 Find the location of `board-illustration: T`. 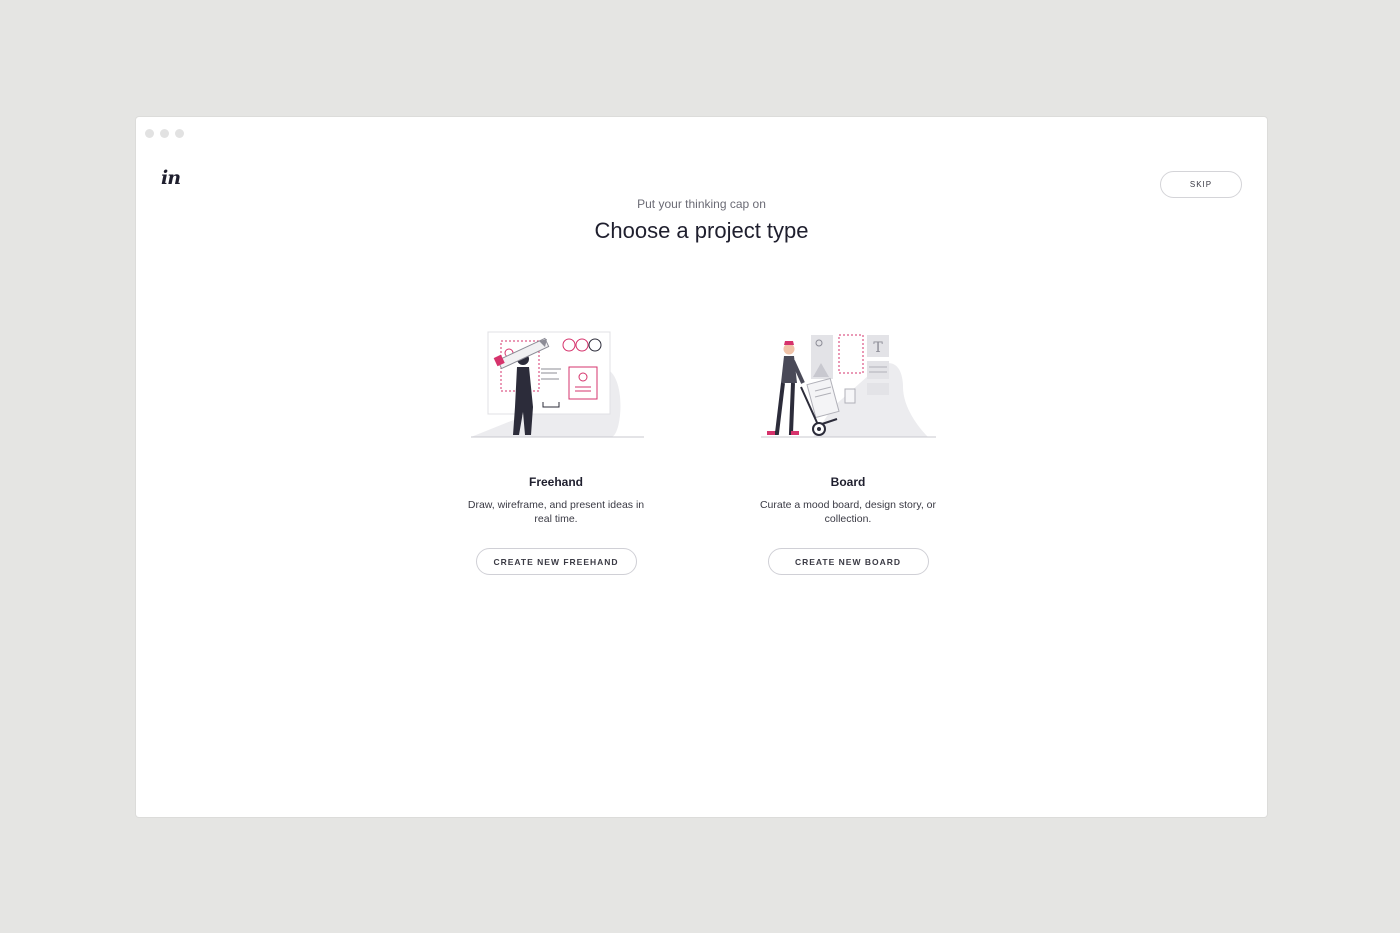

board-illustration: T is located at coordinates (848, 386).